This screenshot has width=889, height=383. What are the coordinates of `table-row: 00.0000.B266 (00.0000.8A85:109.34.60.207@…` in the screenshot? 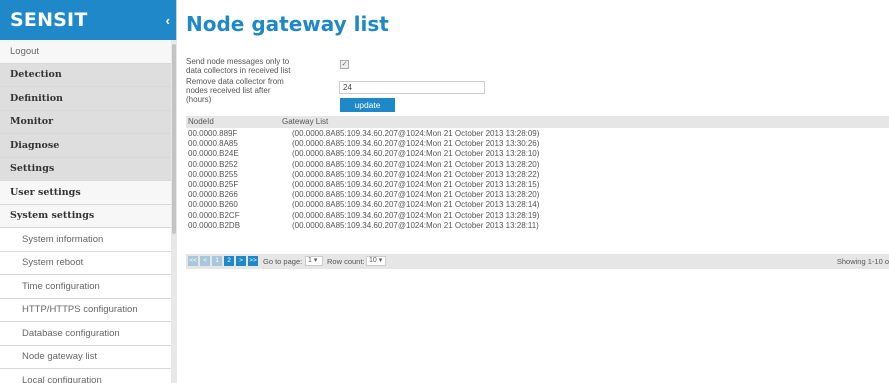 It's located at (537, 195).